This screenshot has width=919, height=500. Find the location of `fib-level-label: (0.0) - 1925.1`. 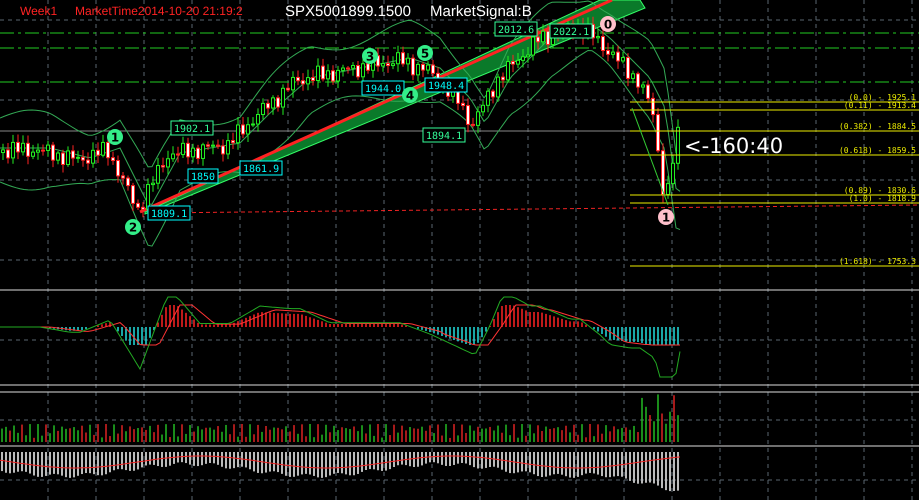

fib-level-label: (0.0) - 1925.1 is located at coordinates (882, 97).